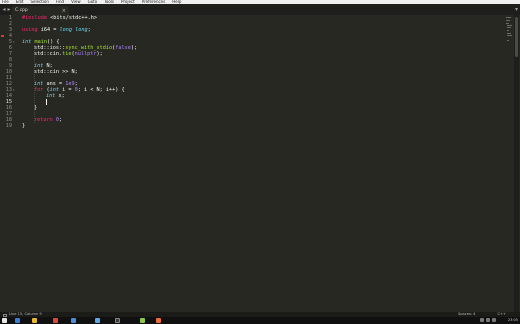 Image resolution: width=520 pixels, height=324 pixels. What do you see at coordinates (8, 126) in the screenshot?
I see `line-number: 19` at bounding box center [8, 126].